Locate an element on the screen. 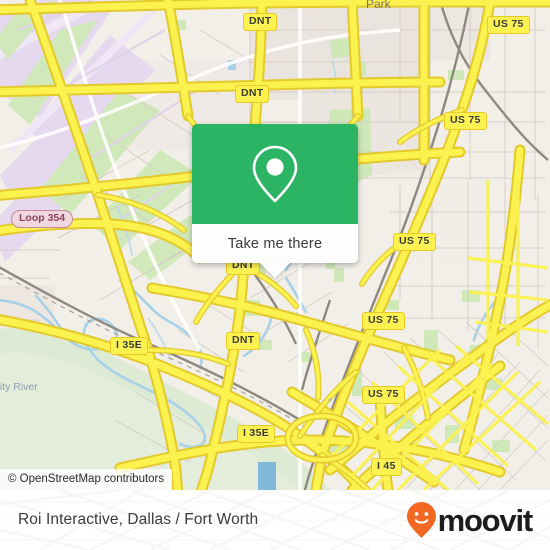 The image size is (550, 550). callout-action-area: Take me there is located at coordinates (275, 243).